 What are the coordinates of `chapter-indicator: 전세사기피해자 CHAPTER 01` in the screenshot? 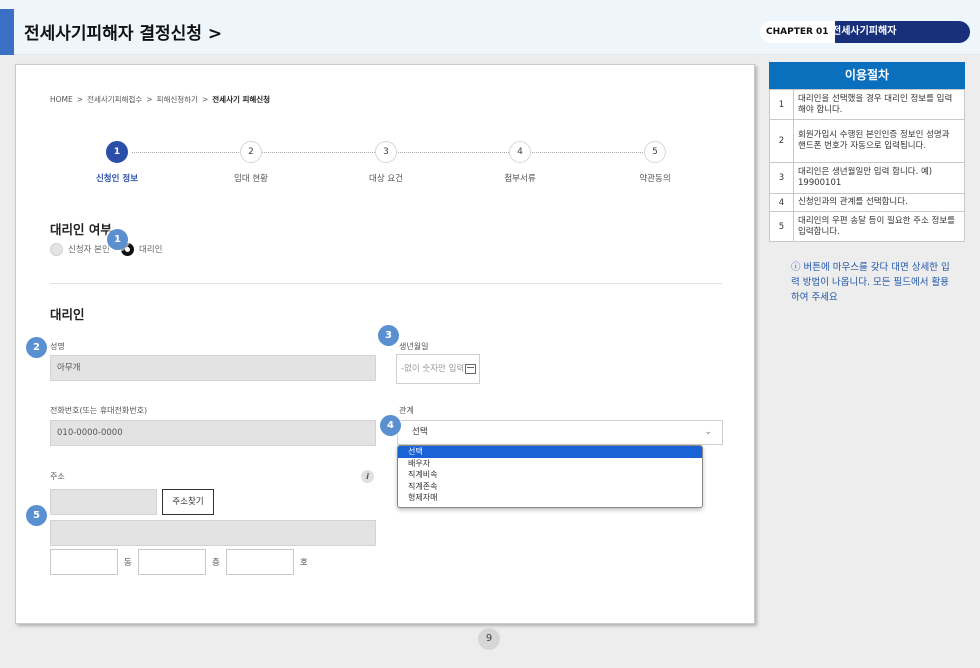 It's located at (865, 32).